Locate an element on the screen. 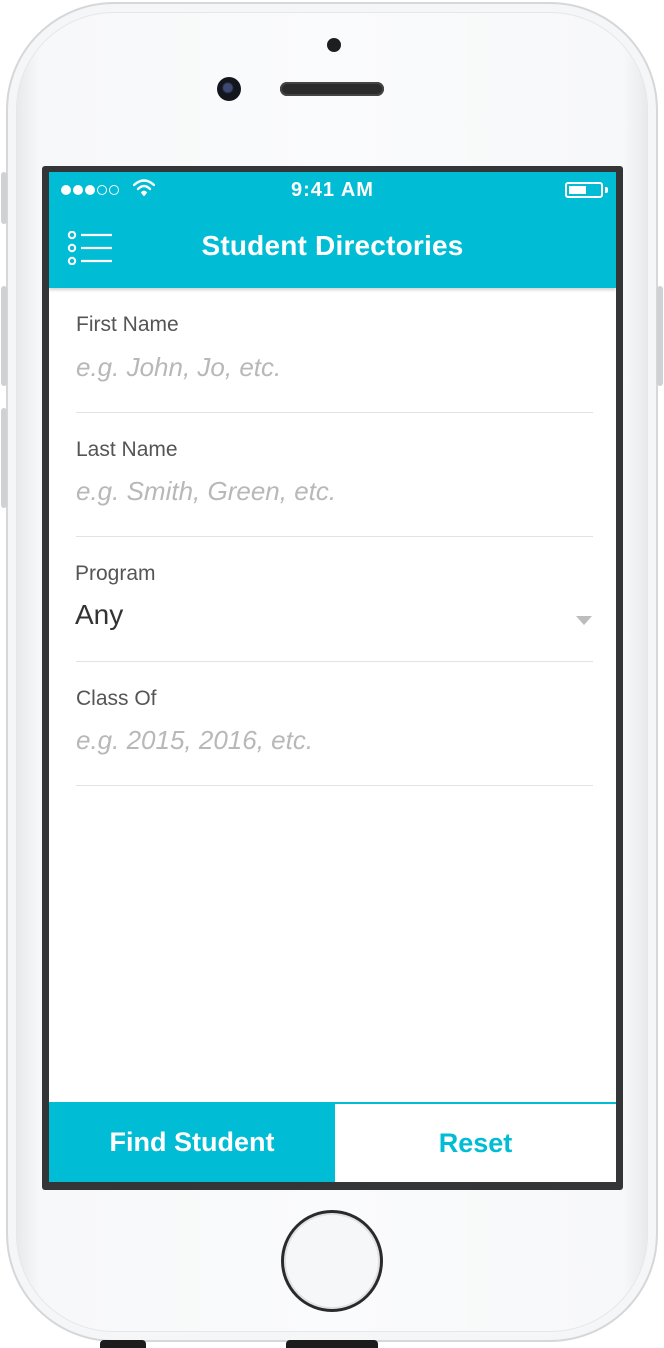 The height and width of the screenshot is (1348, 664). last-name-field: Last Name is located at coordinates (334, 475).